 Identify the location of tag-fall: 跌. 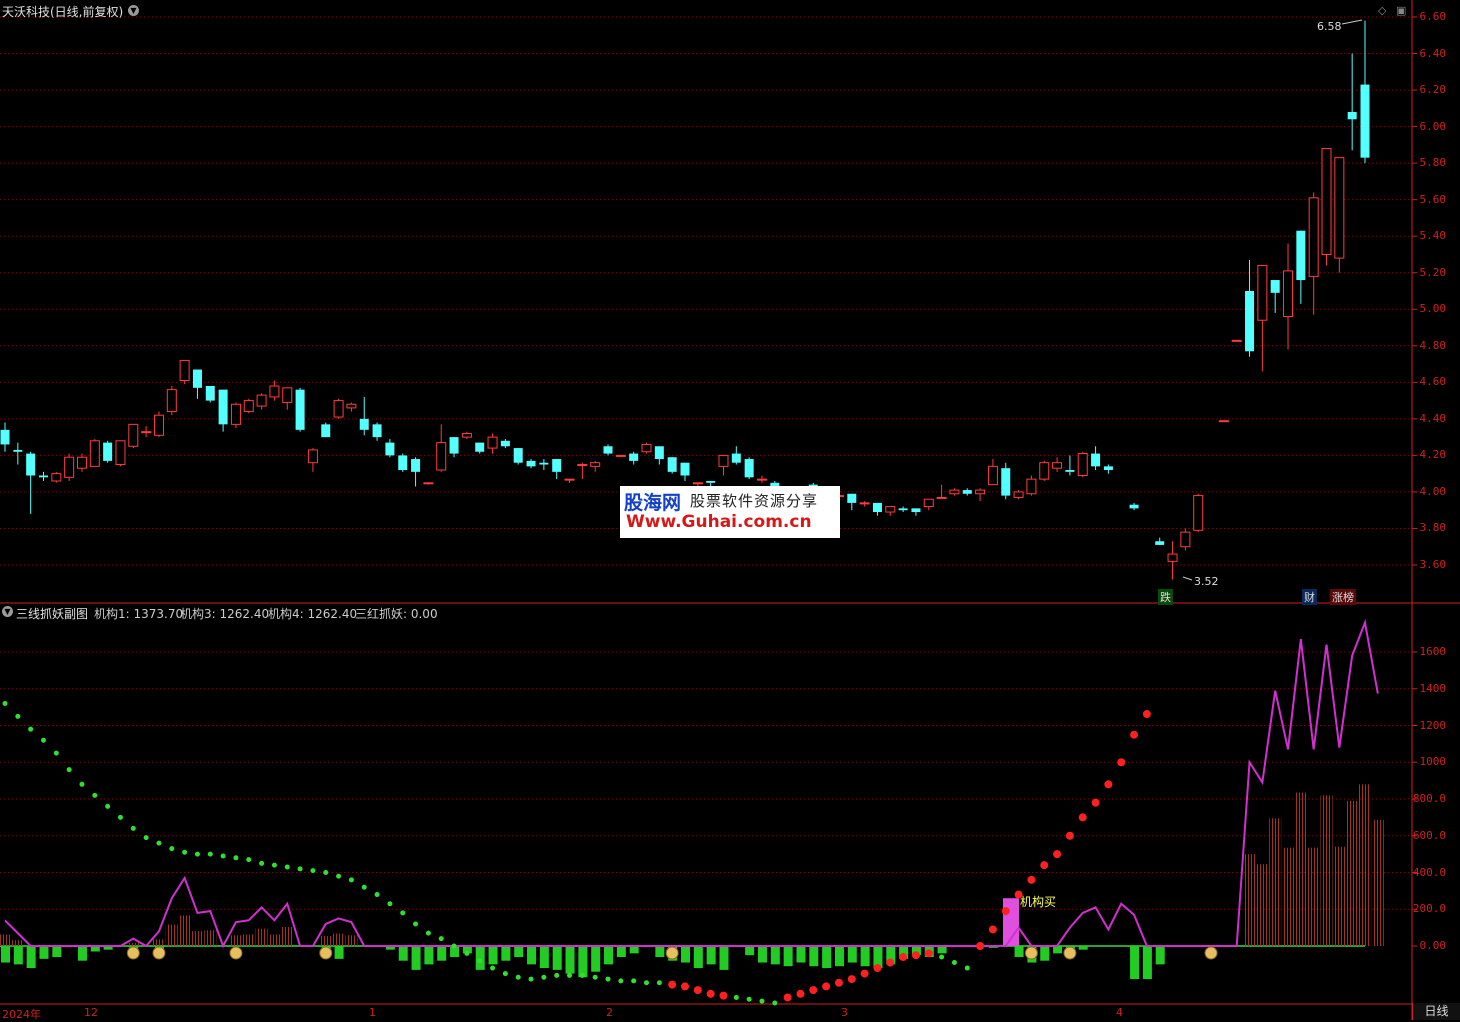
(1165, 597).